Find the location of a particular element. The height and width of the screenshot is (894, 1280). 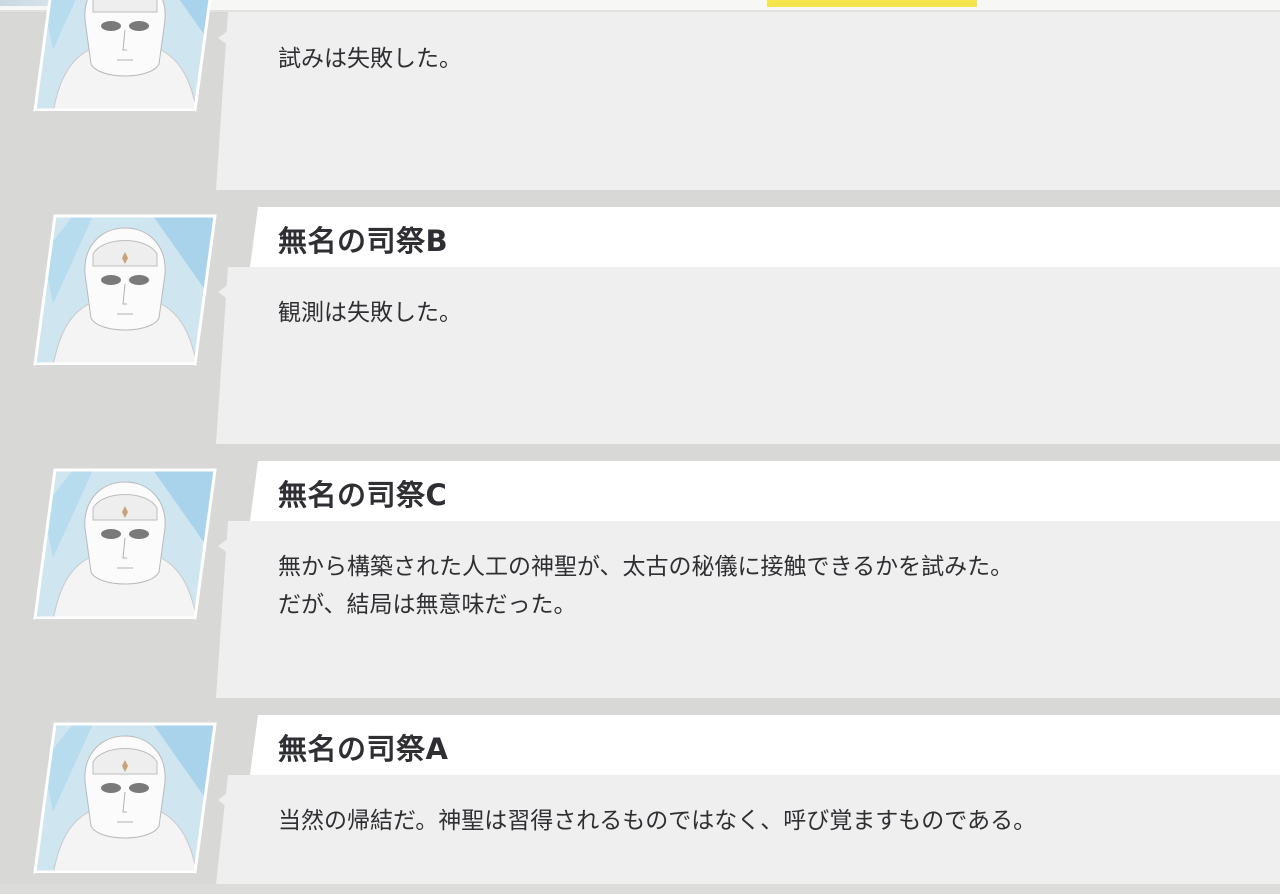

bottom-edge is located at coordinates (640, 889).